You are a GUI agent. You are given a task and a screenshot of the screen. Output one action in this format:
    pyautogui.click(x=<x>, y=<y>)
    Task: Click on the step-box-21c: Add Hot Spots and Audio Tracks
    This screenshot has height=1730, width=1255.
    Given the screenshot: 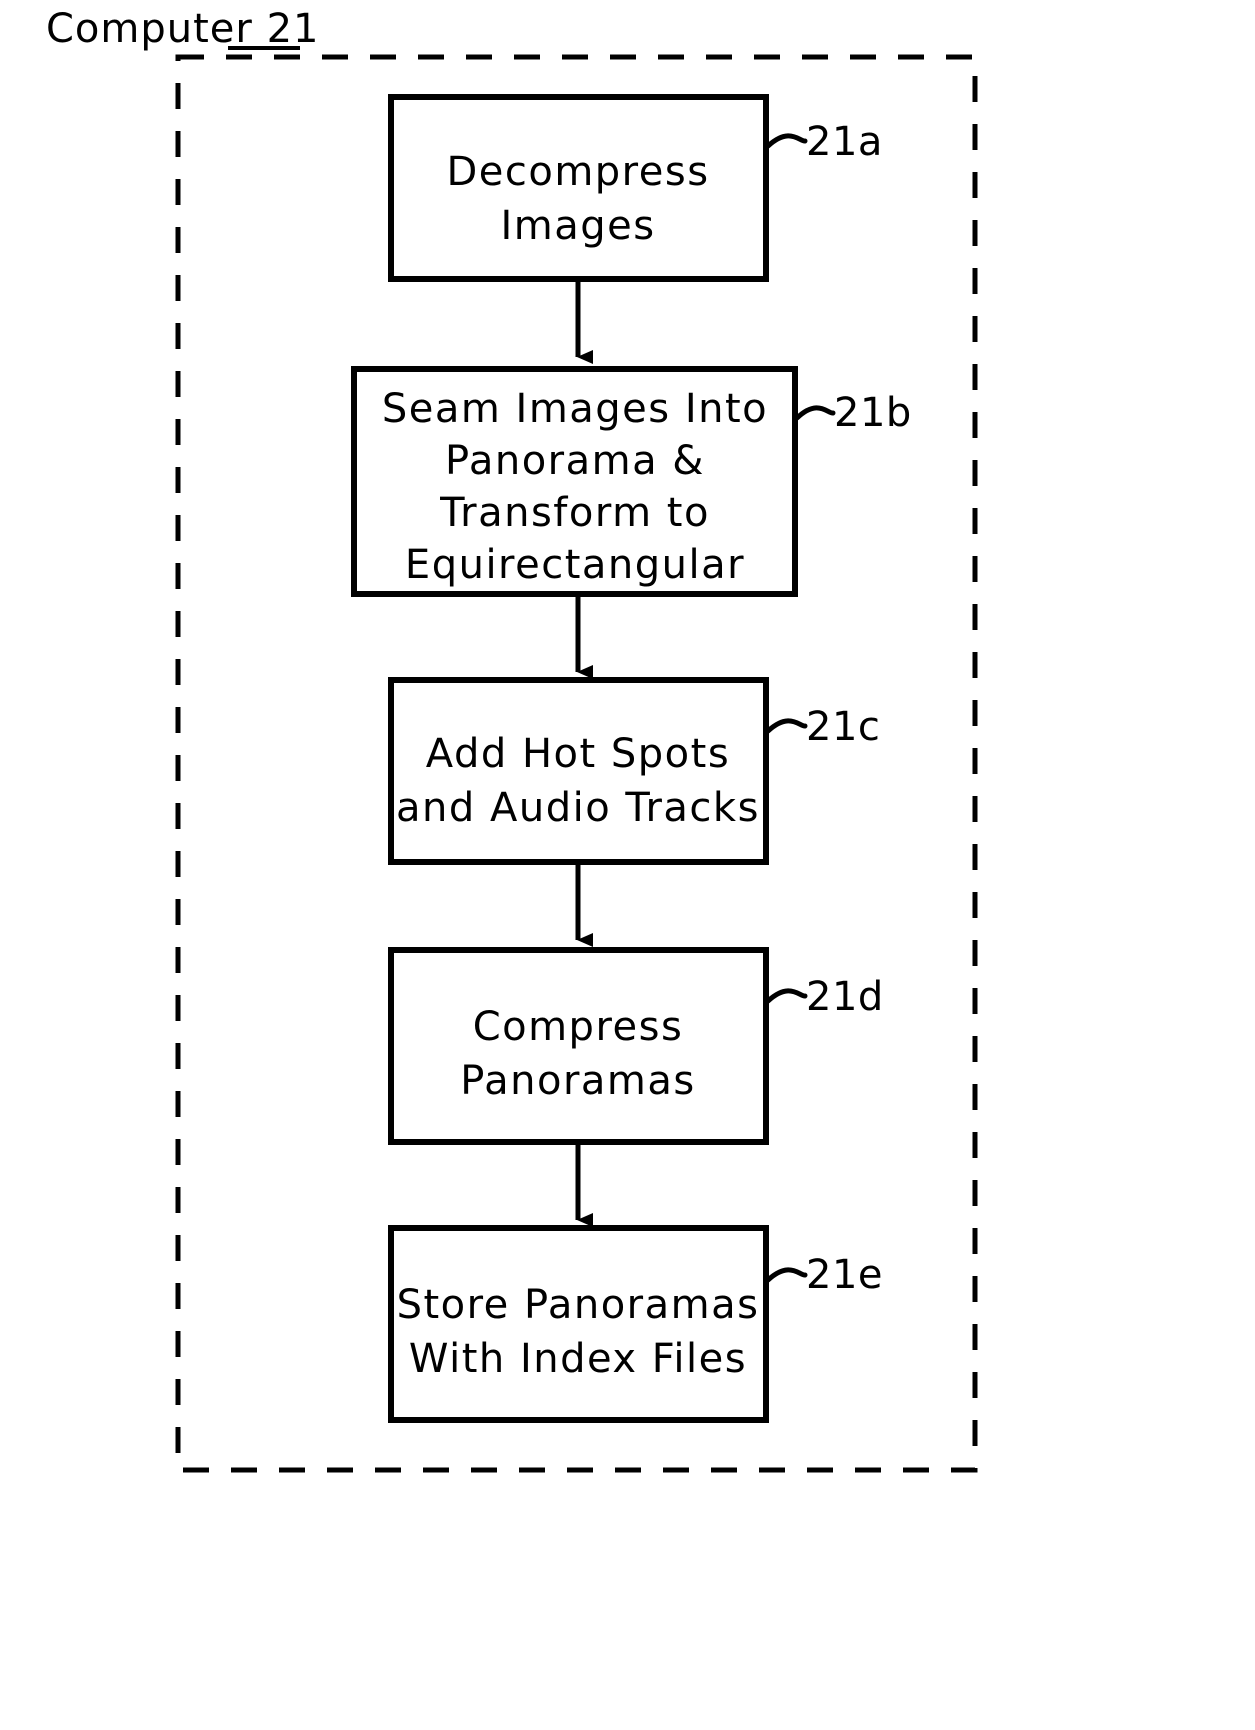 What is the action you would take?
    pyautogui.click(x=578, y=771)
    